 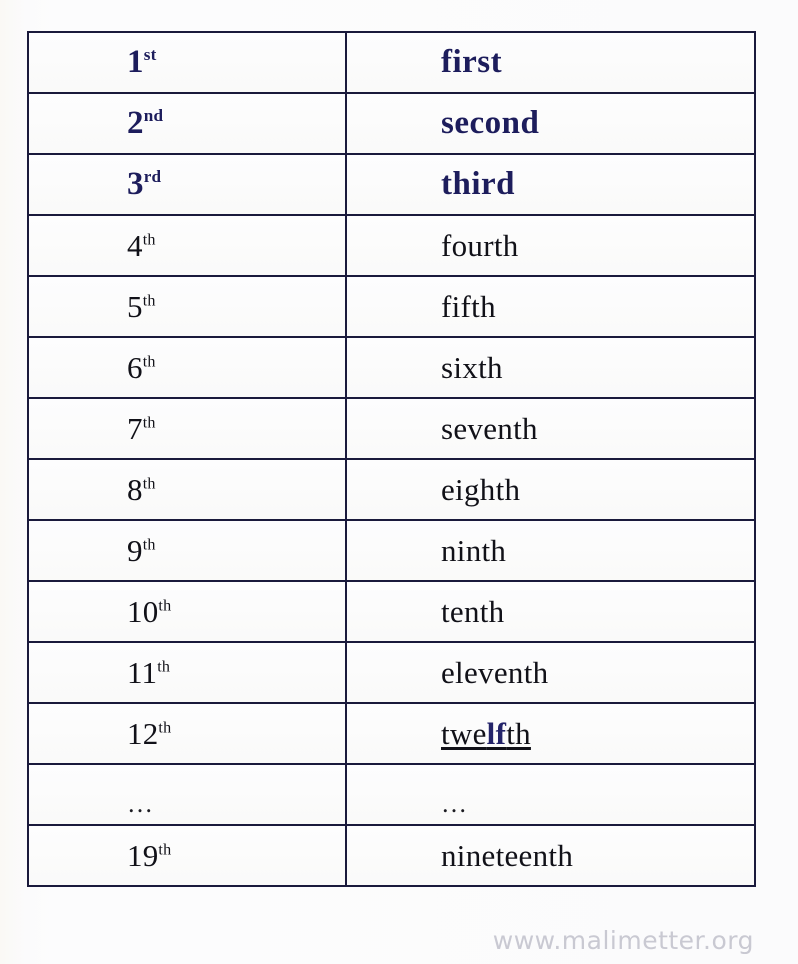 I want to click on ordinal-suffix: nd, so click(x=153, y=115).